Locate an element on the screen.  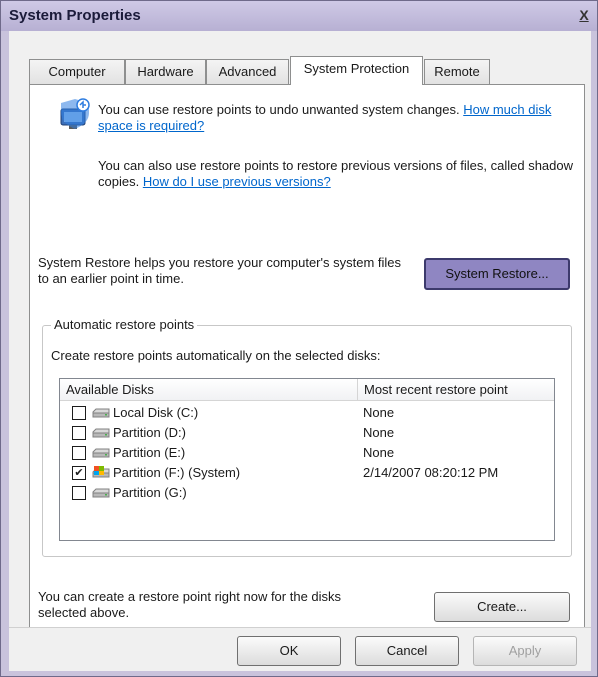
disk-name: Local Disk (C:) is located at coordinates (156, 412).